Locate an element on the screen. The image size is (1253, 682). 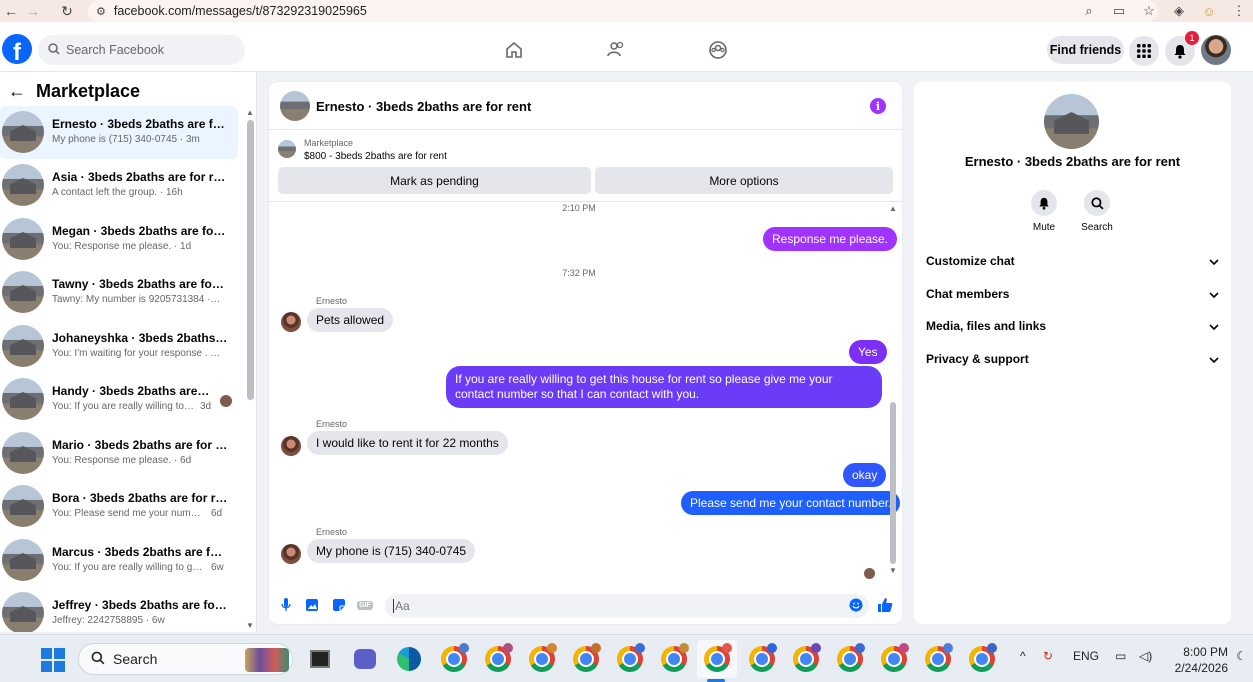
info-icon: i is located at coordinates (878, 106).